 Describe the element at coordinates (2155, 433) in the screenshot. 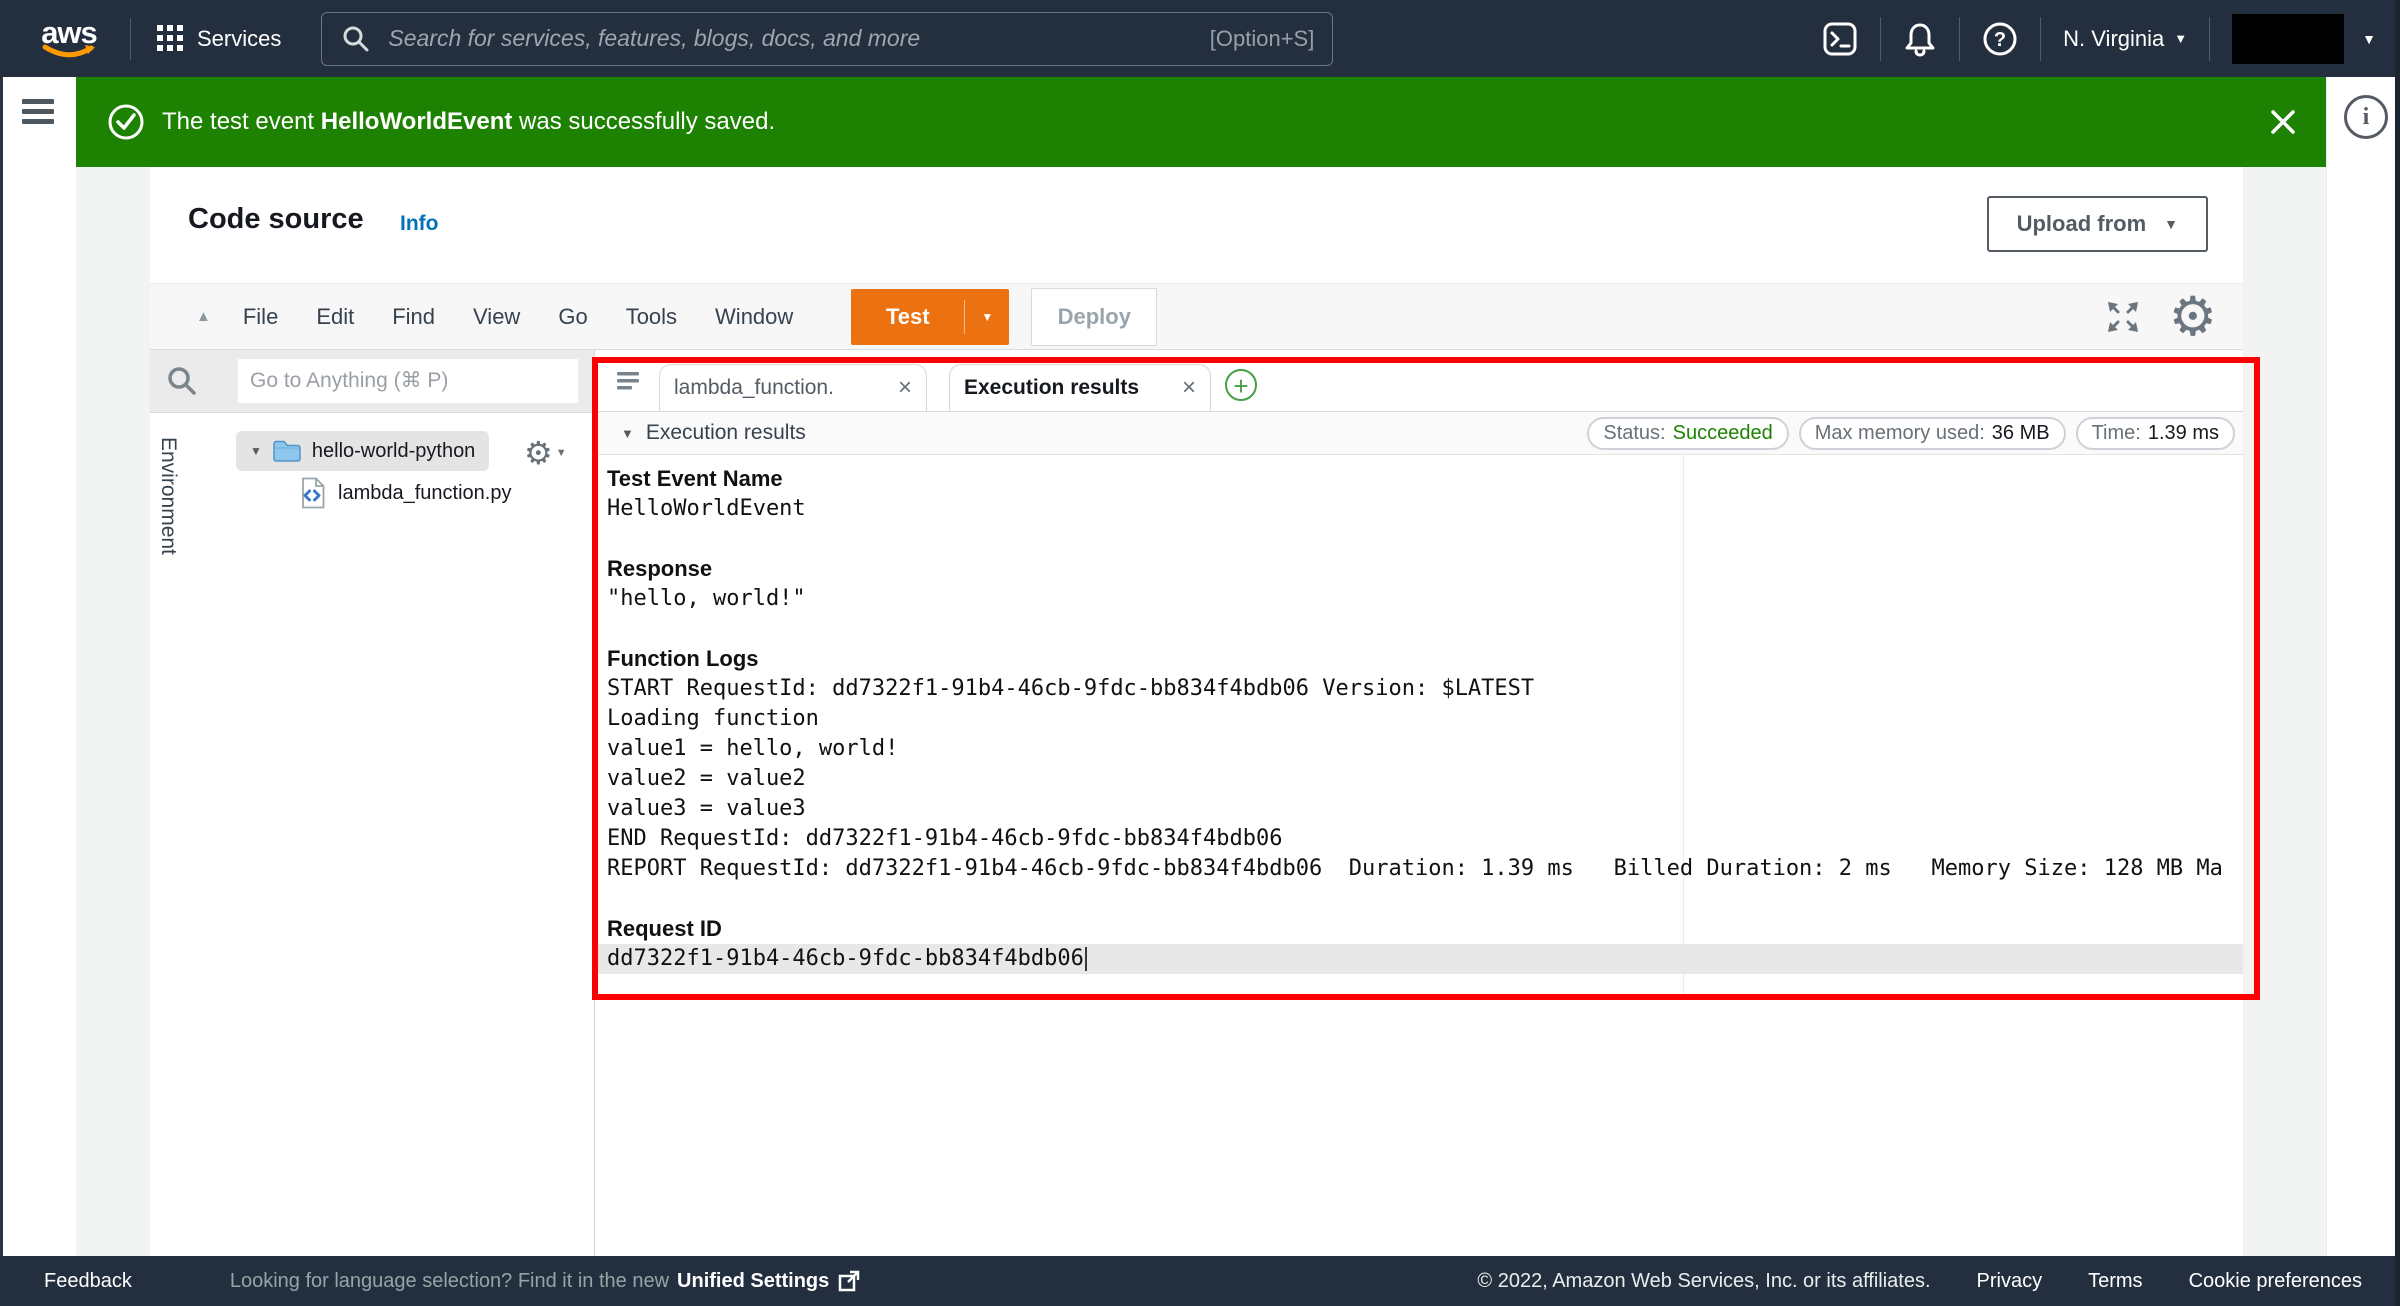

I see `time-badge: Time: 1.39 ms` at that location.